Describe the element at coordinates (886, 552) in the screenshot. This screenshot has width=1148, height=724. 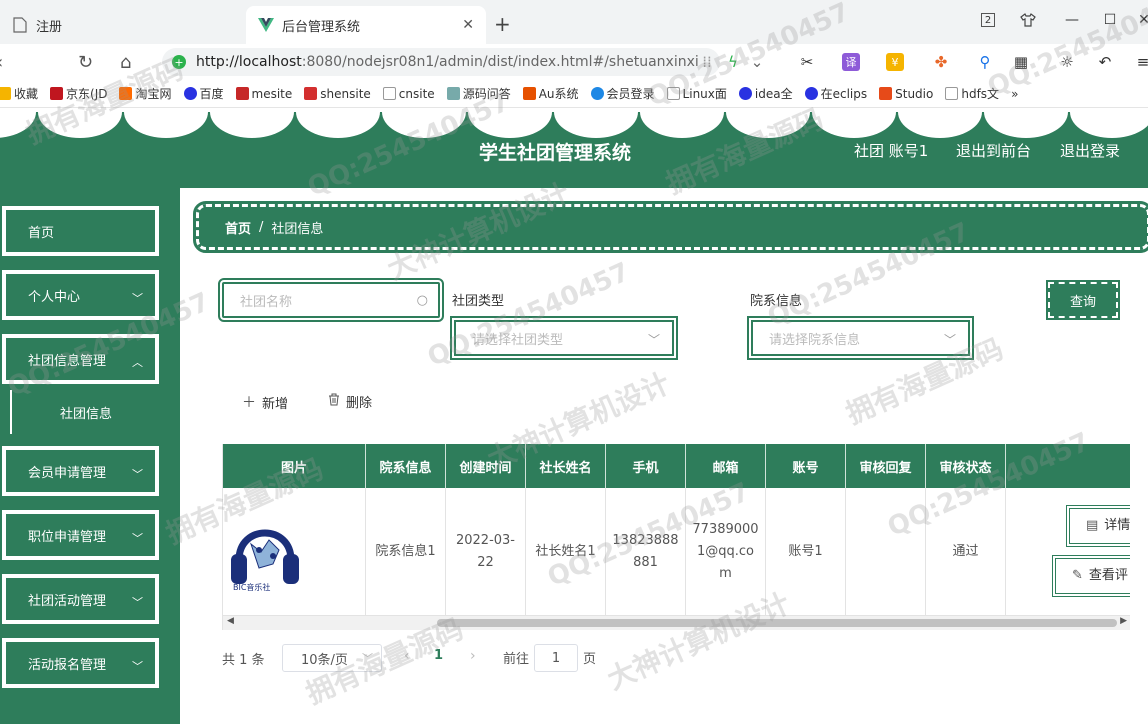
I see `reply-cell` at that location.